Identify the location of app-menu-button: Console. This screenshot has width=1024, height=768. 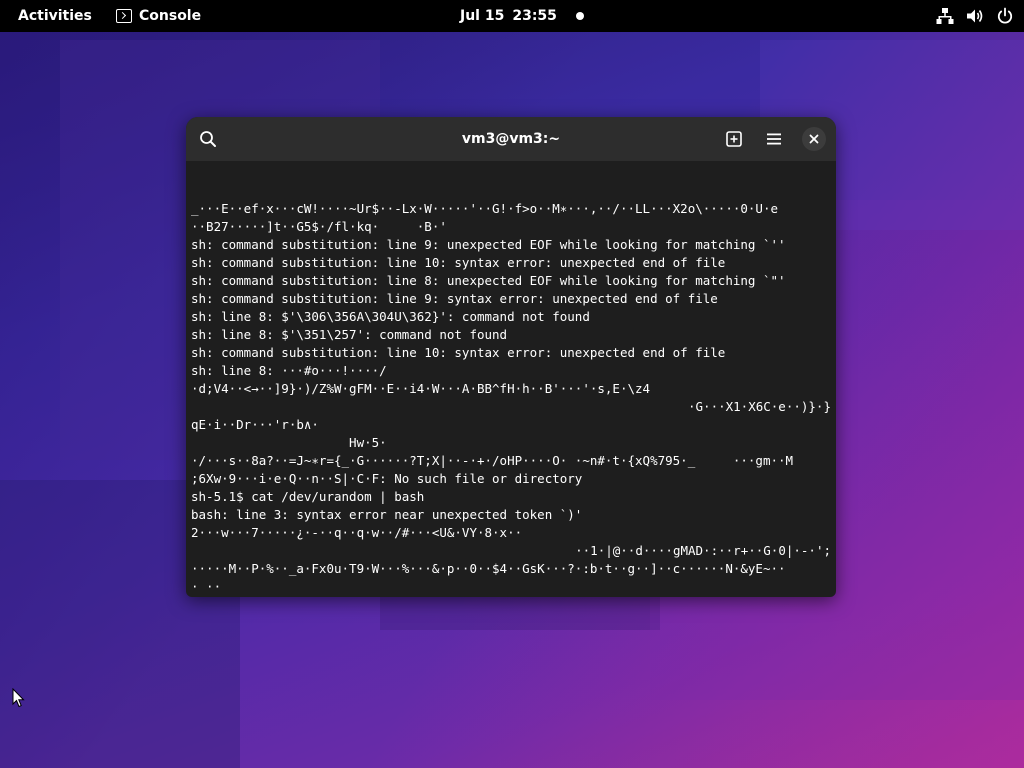
(158, 16).